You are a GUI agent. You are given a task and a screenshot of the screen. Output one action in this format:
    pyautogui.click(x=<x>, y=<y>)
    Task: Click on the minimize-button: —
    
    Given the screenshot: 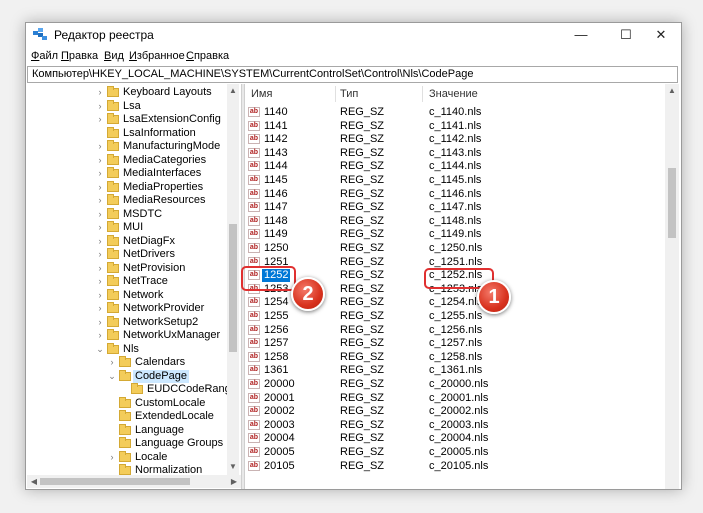 What is the action you would take?
    pyautogui.click(x=581, y=35)
    